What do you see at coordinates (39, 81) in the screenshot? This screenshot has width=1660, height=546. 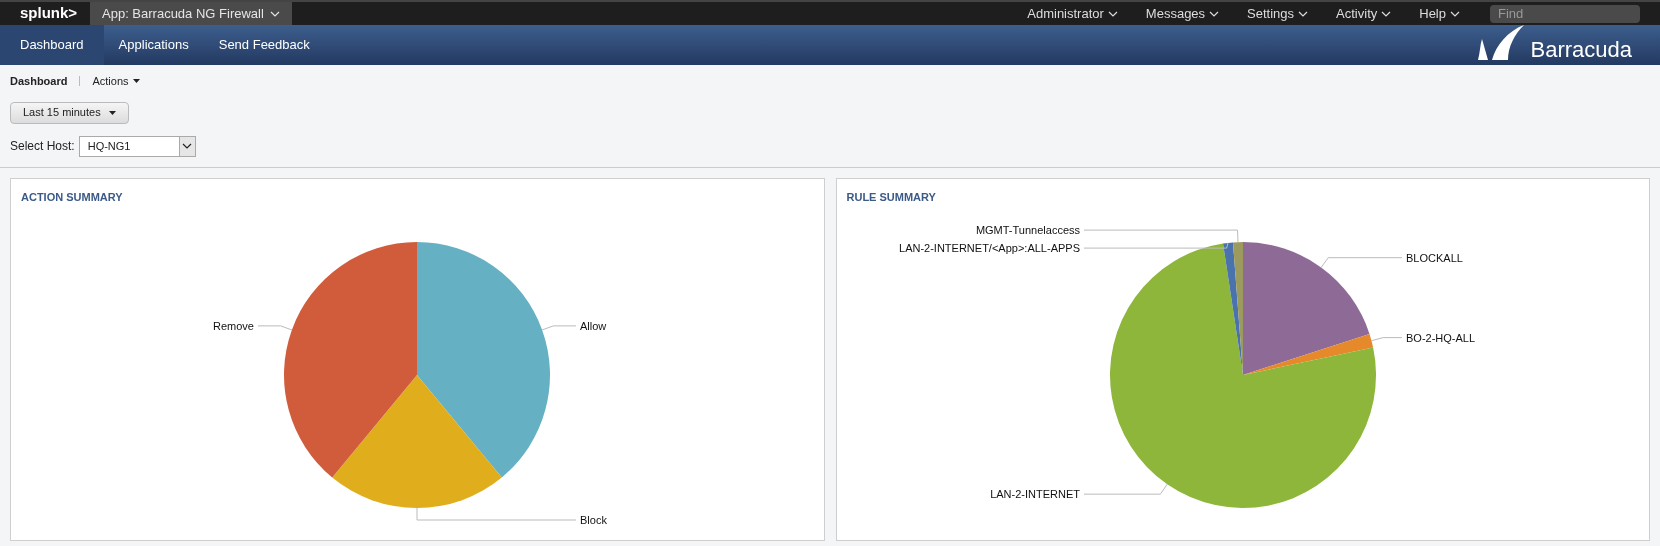 I see `page-title: Dashboard` at bounding box center [39, 81].